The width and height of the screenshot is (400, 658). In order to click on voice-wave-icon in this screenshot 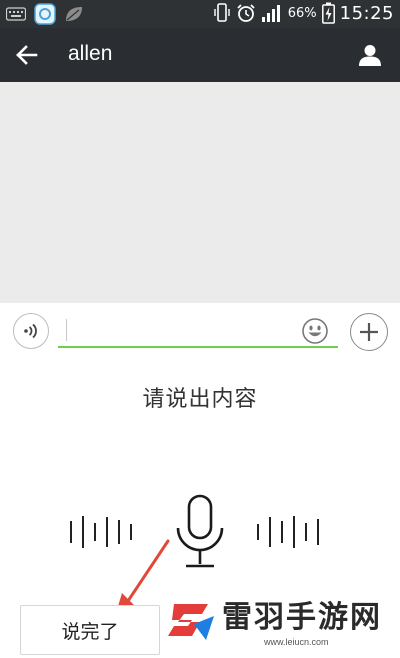, I will do `click(30, 331)`.